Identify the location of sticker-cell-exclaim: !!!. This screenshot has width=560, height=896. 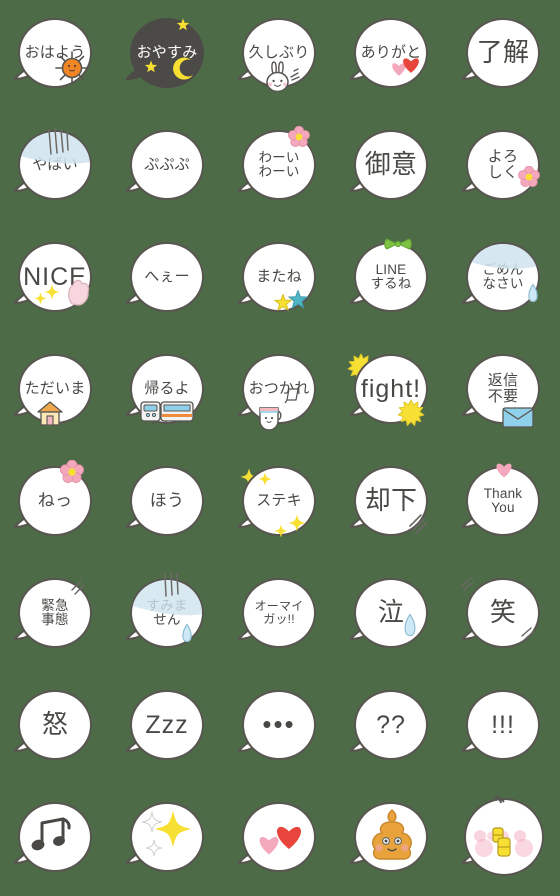
(504, 728).